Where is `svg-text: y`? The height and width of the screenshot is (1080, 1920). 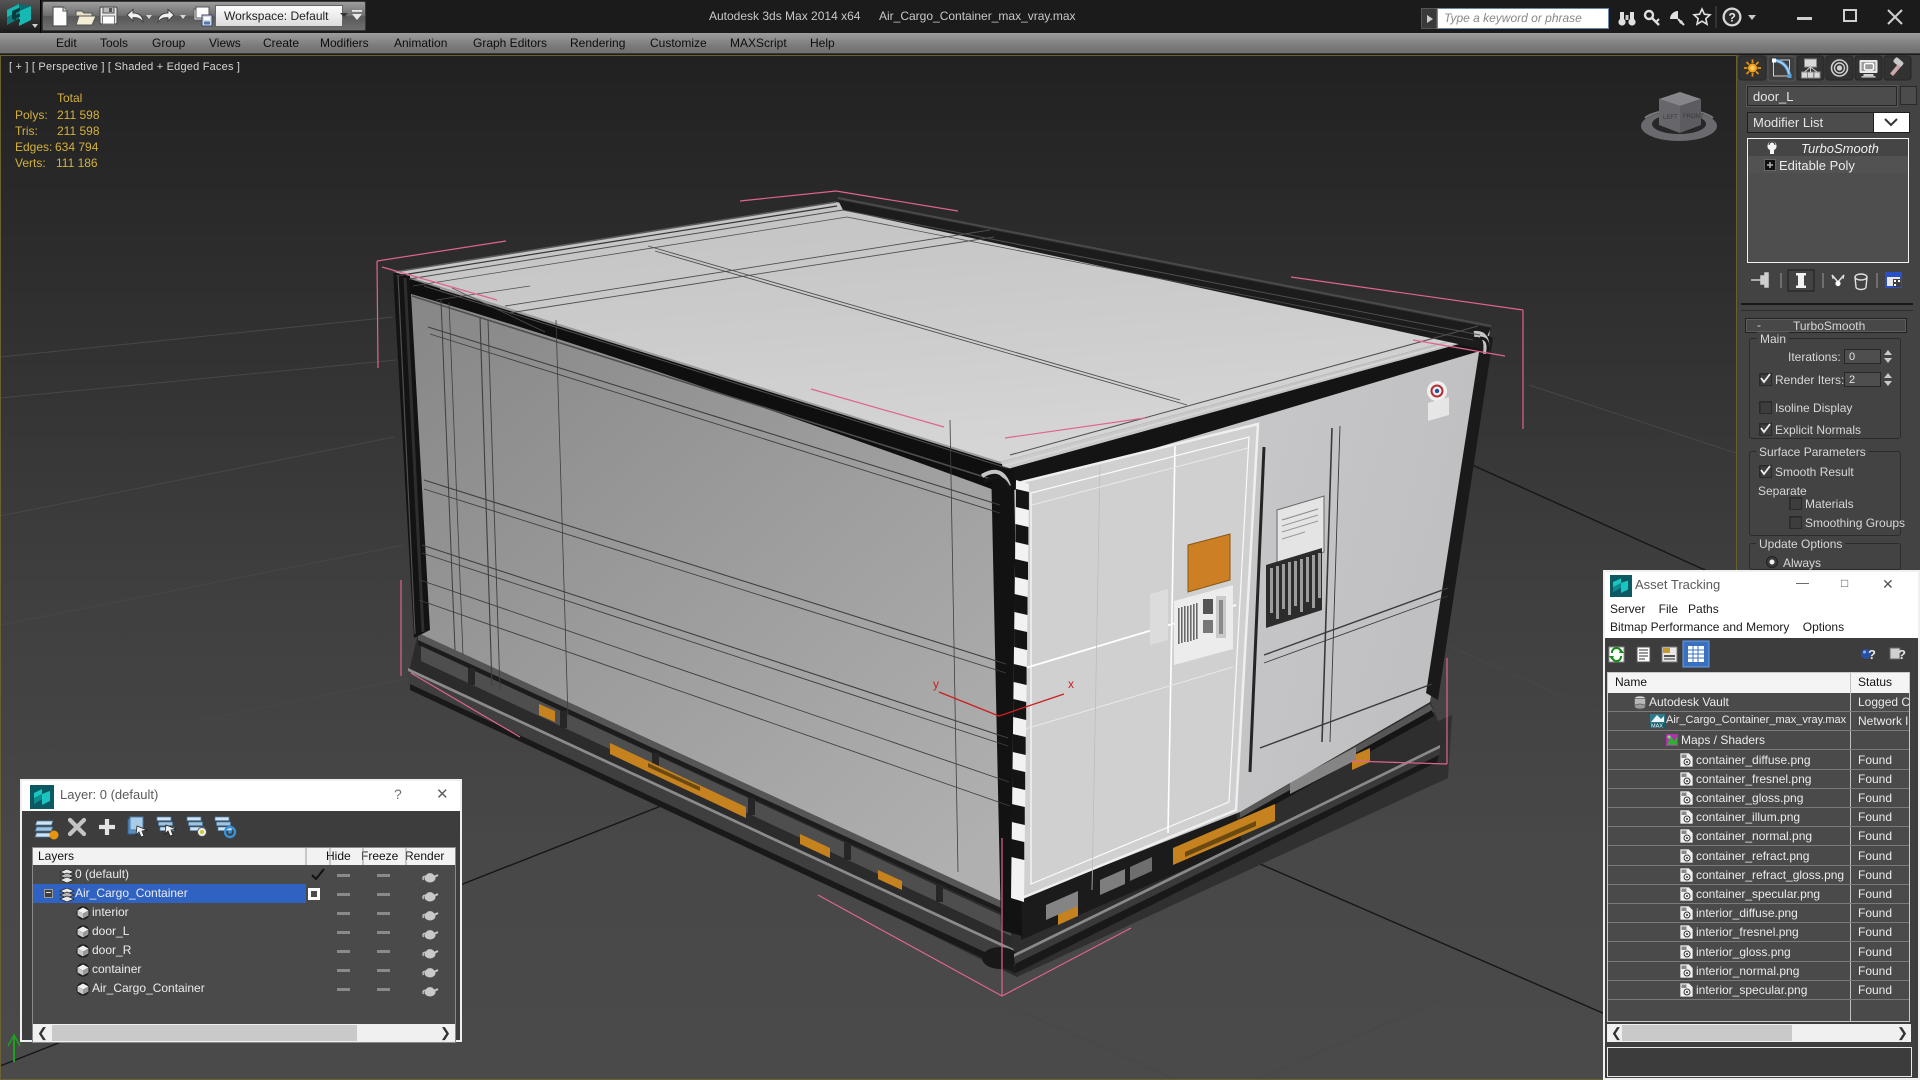 svg-text: y is located at coordinates (936, 684).